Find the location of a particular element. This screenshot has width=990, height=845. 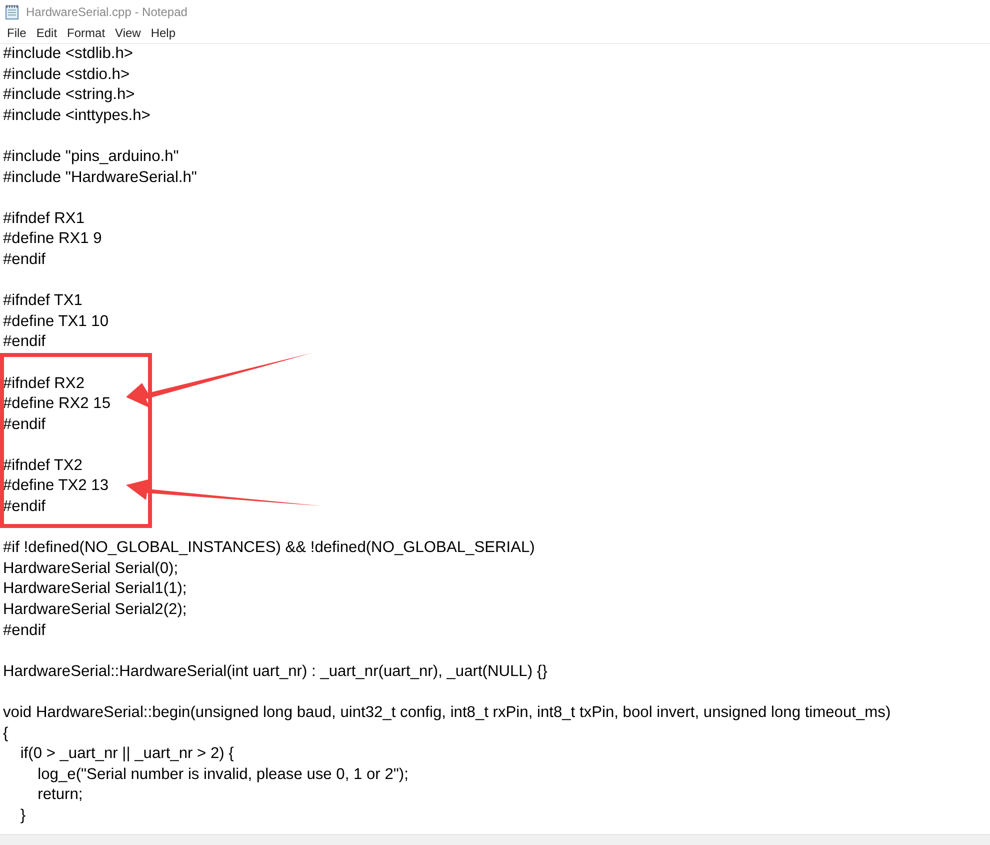

menu-item: View is located at coordinates (128, 33).